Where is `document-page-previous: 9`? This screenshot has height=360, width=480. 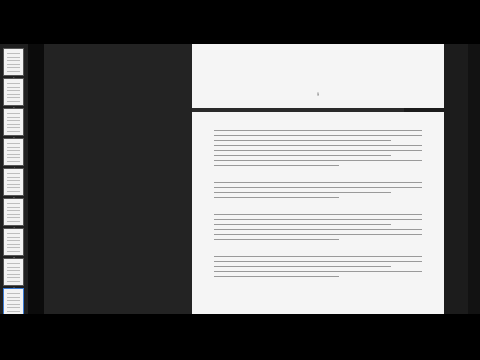
document-page-previous: 9 is located at coordinates (318, 76).